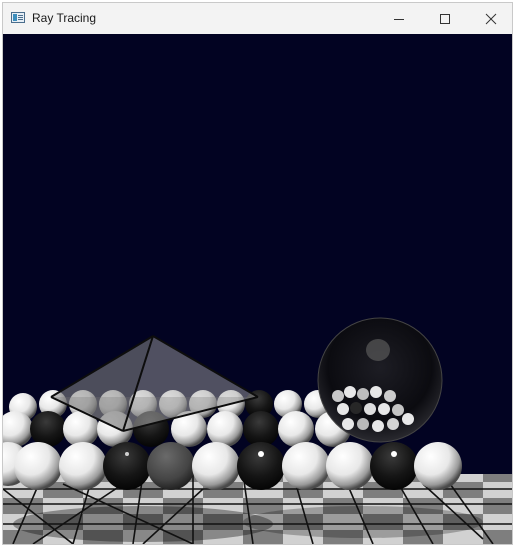 Image resolution: width=515 pixels, height=547 pixels. I want to click on minimize-icon, so click(399, 19).